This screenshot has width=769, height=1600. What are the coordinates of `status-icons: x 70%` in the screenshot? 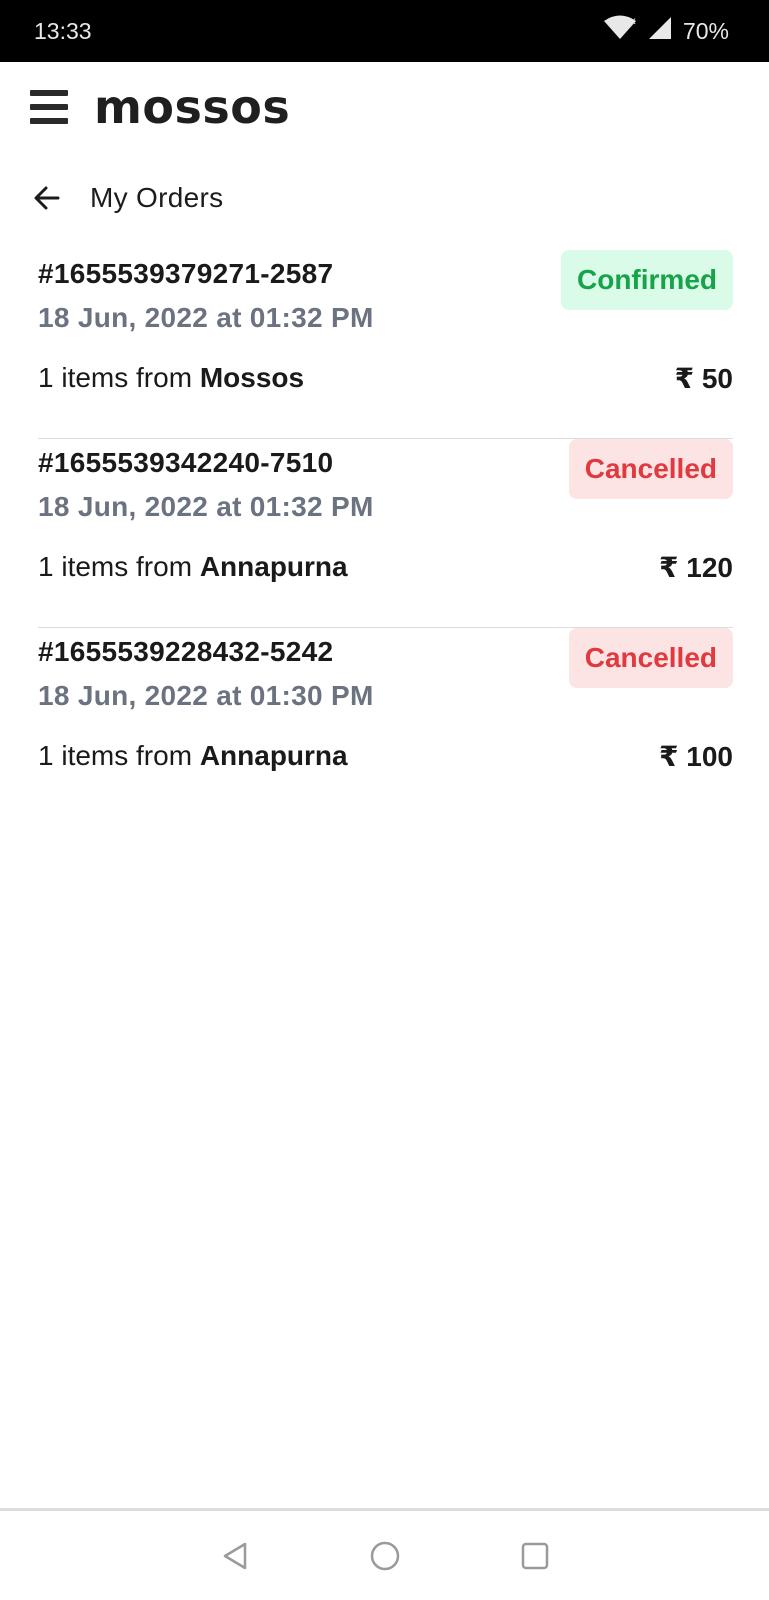 It's located at (666, 31).